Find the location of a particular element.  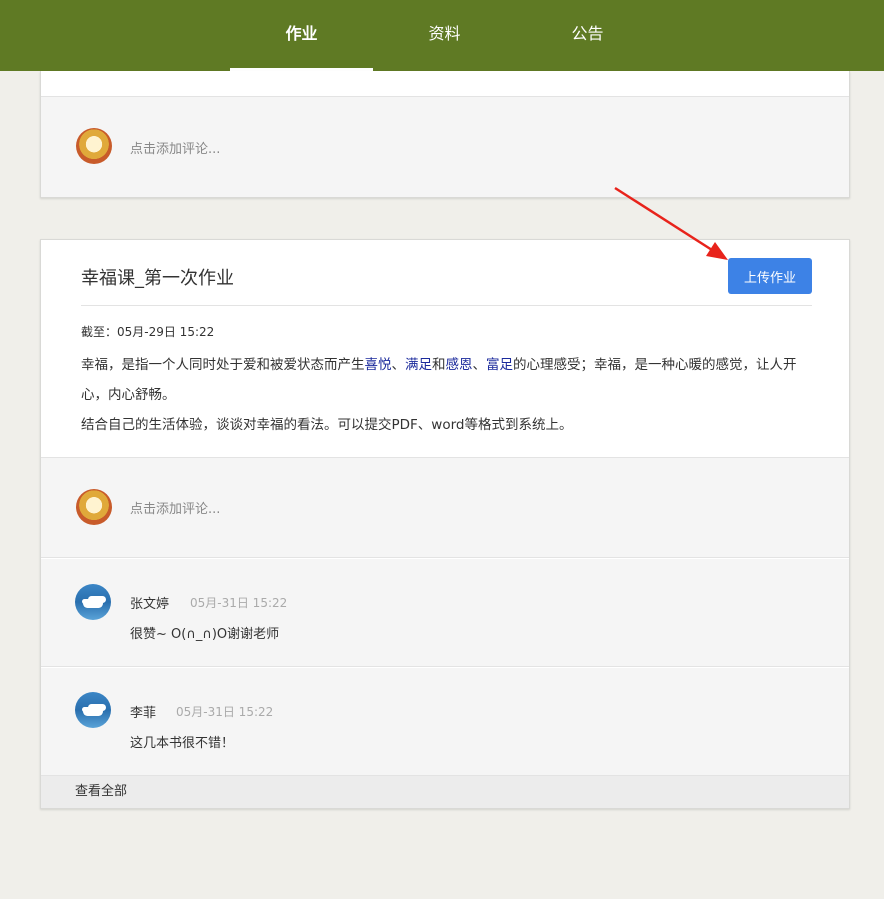

tab-notice: 公告 is located at coordinates (587, 35).